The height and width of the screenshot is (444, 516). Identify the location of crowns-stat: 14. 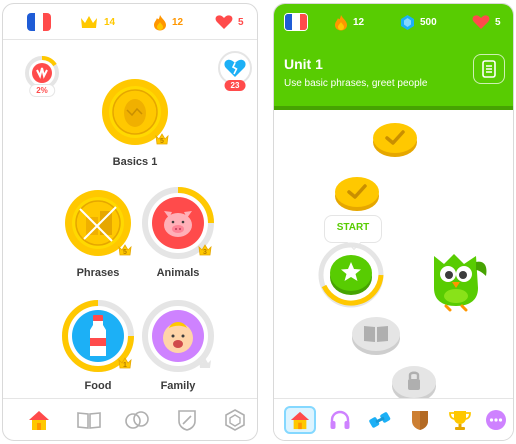
(97, 22).